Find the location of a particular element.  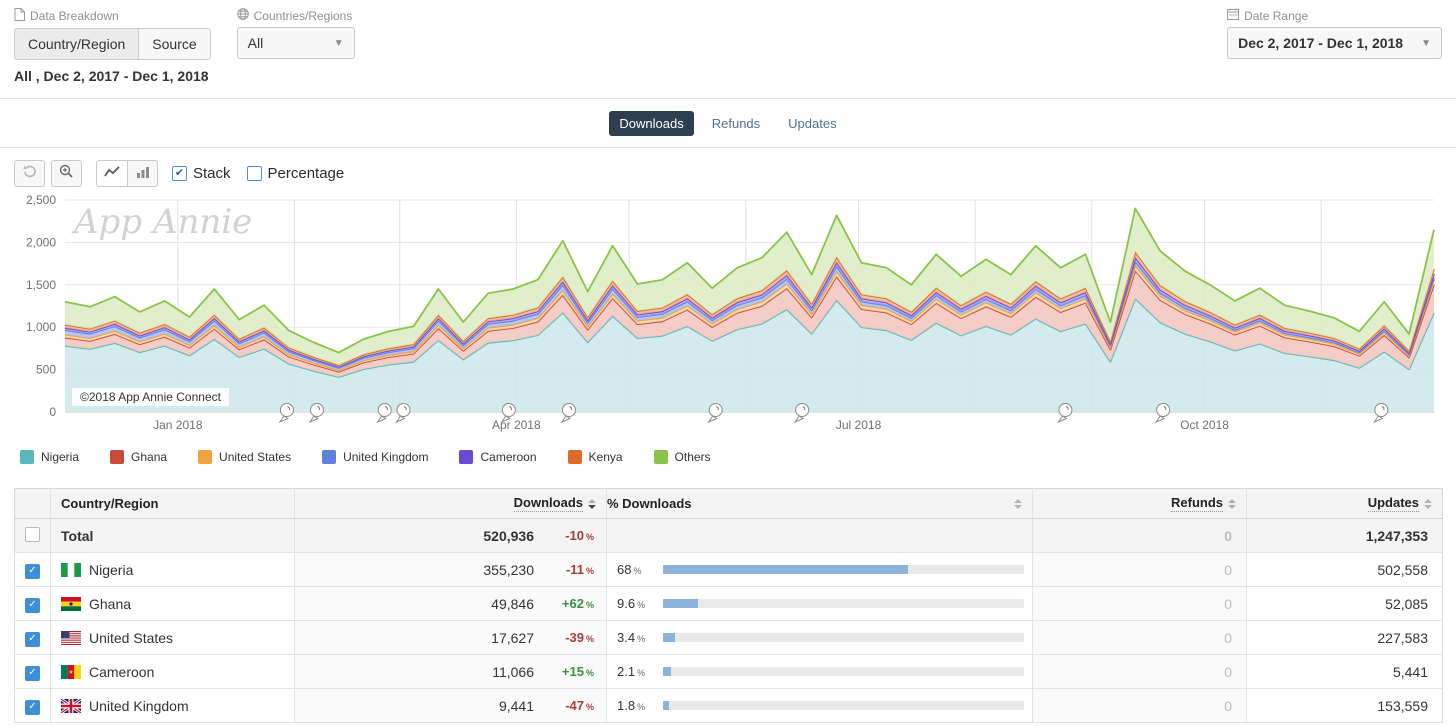

stack-checkbox: ✔ is located at coordinates (179, 173).